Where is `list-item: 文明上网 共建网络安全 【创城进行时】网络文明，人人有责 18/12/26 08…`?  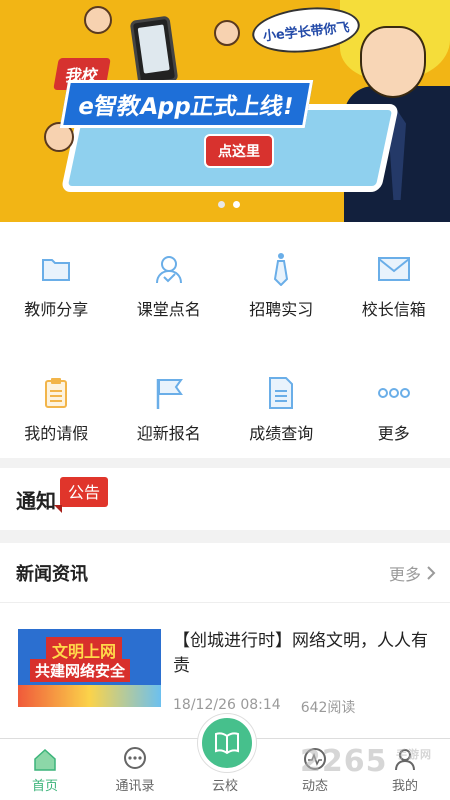
list-item: 文明上网 共建网络安全 【创城进行时】网络文明，人人有责 18/12/26 08… is located at coordinates (225, 660).